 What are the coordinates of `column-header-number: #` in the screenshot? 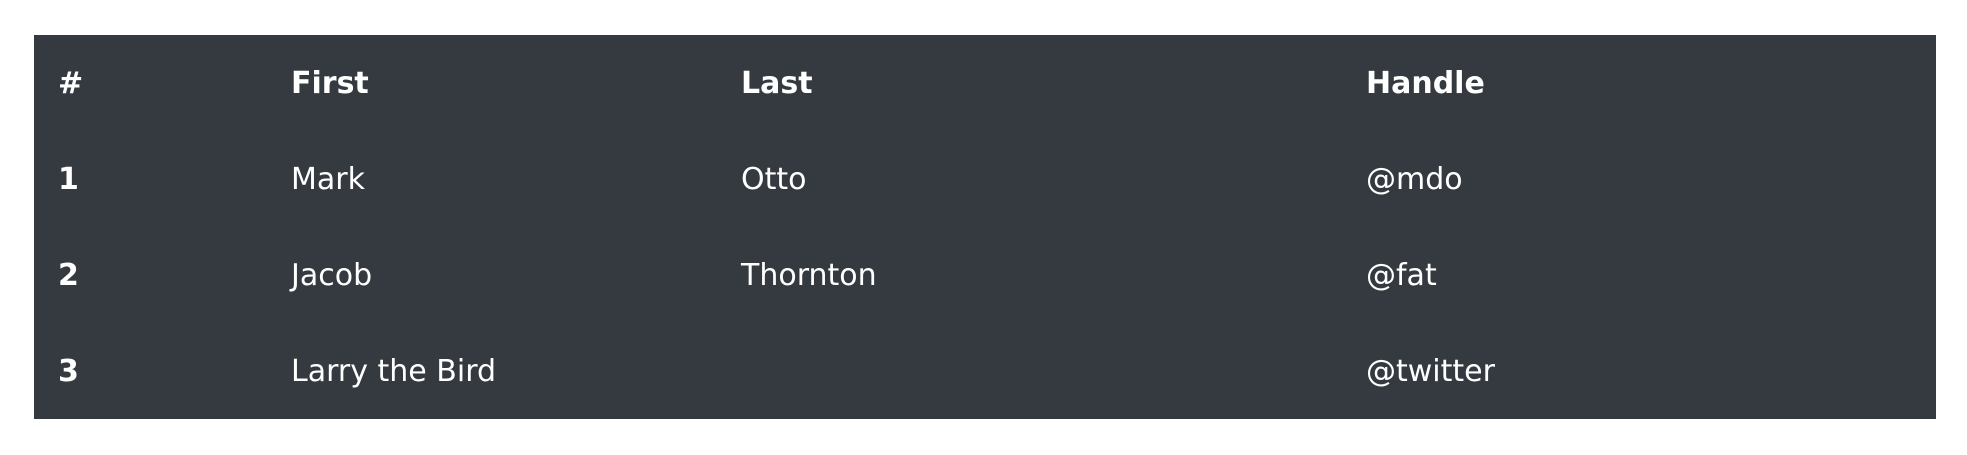 It's located at (71, 83).